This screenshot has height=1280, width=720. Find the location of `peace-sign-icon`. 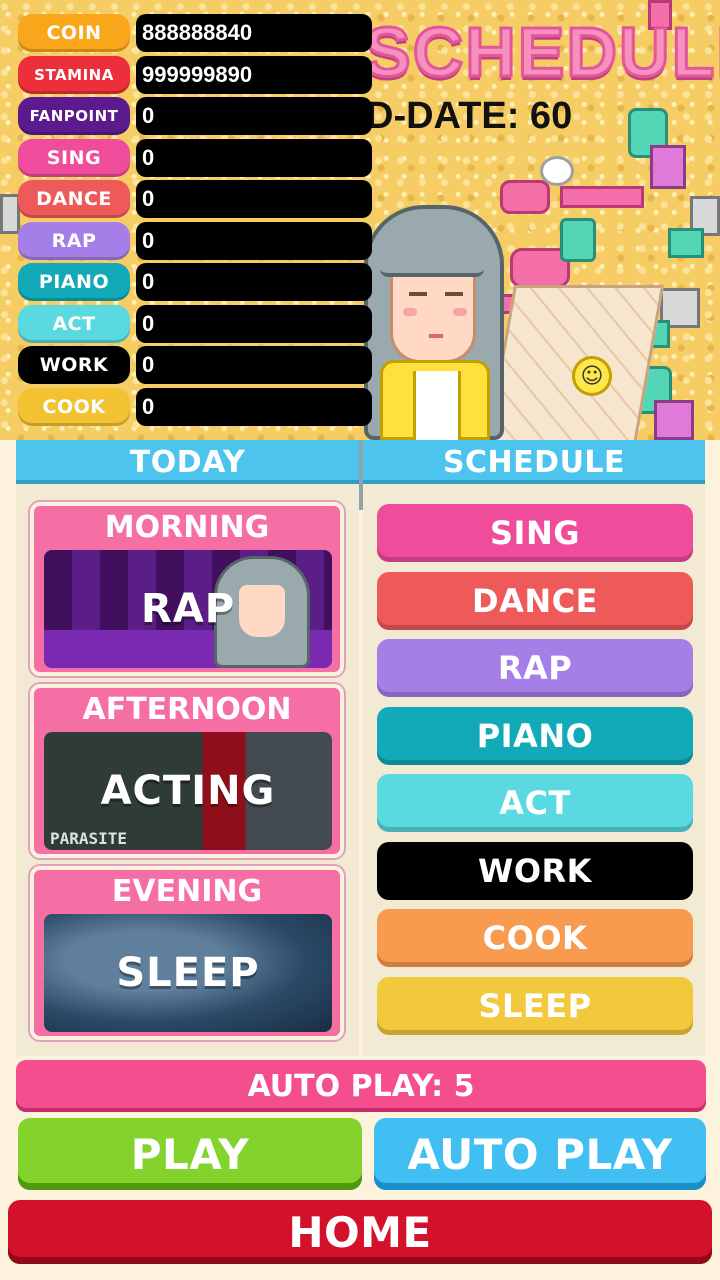

peace-sign-icon is located at coordinates (578, 240).